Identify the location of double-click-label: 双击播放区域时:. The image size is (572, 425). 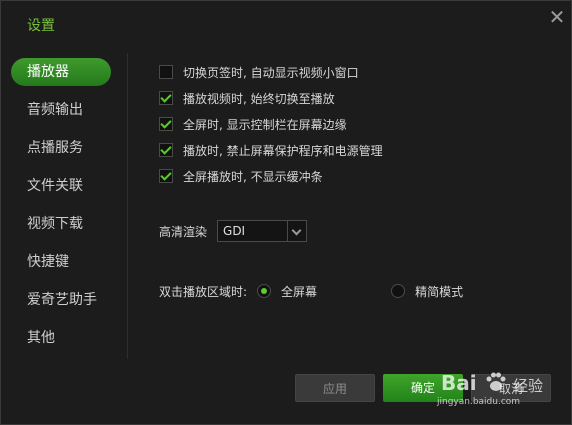
(203, 291).